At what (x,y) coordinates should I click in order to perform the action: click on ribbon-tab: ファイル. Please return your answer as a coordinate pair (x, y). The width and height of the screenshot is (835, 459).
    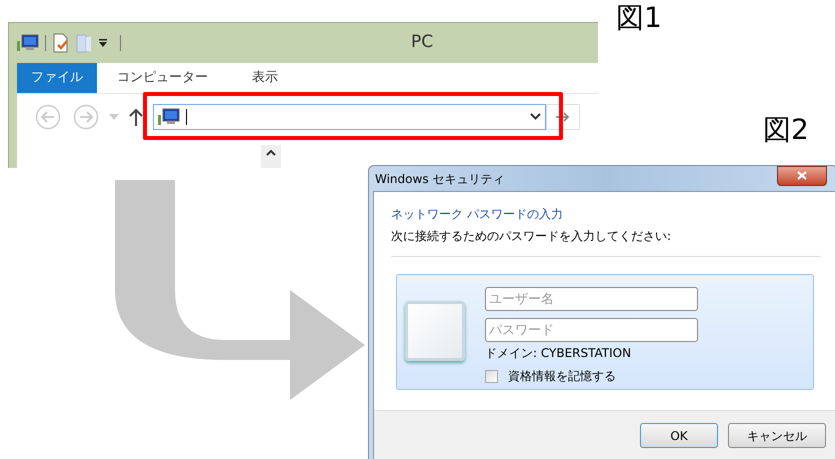
    Looking at the image, I should click on (57, 78).